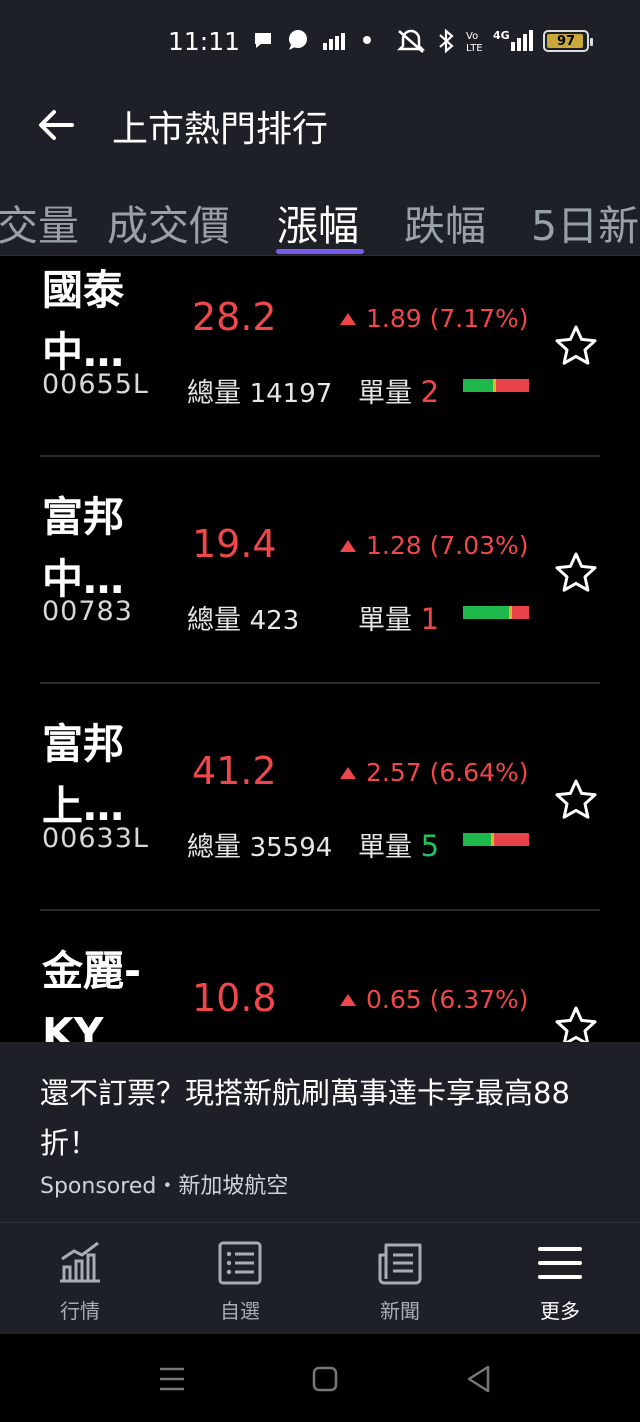 This screenshot has height=1422, width=640. Describe the element at coordinates (234, 998) in the screenshot. I see `stock-price: 10.8` at that location.